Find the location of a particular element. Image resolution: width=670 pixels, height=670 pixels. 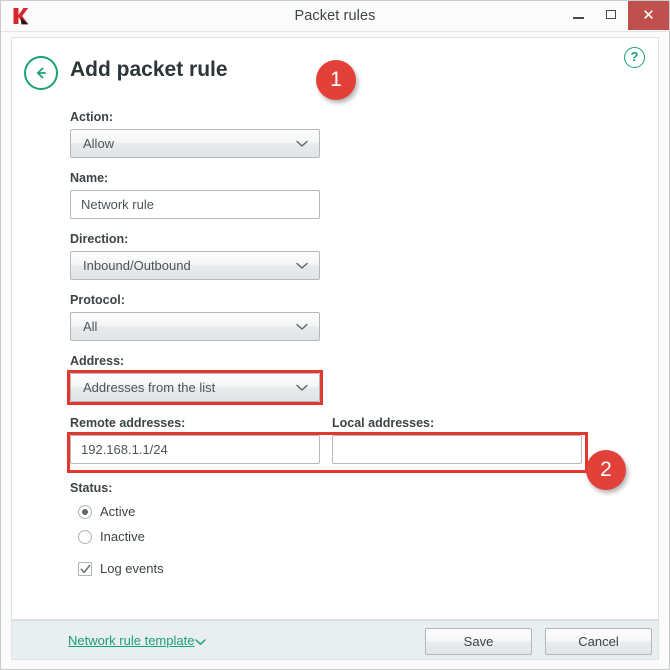

action-dropdown: Allow is located at coordinates (195, 143).